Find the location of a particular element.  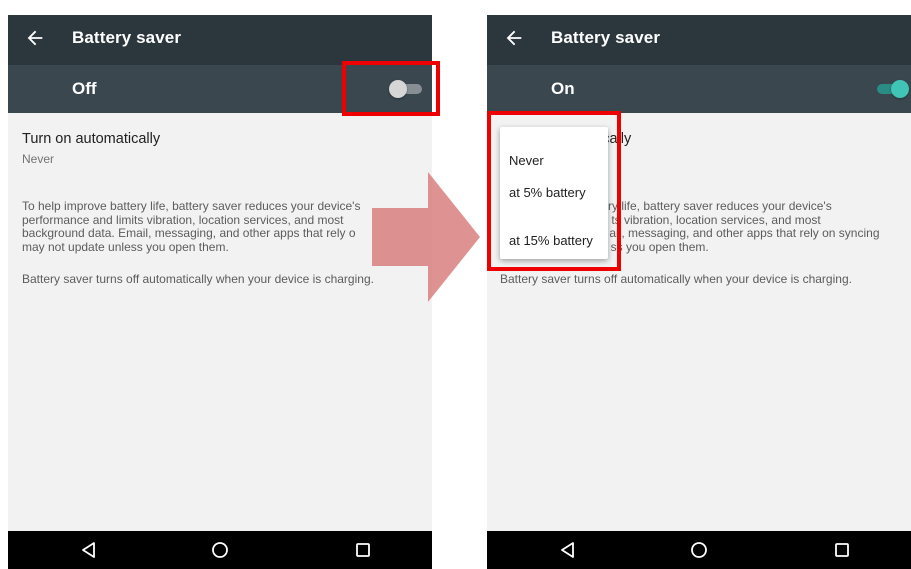

pref-title: Turn on automatically is located at coordinates (91, 139).